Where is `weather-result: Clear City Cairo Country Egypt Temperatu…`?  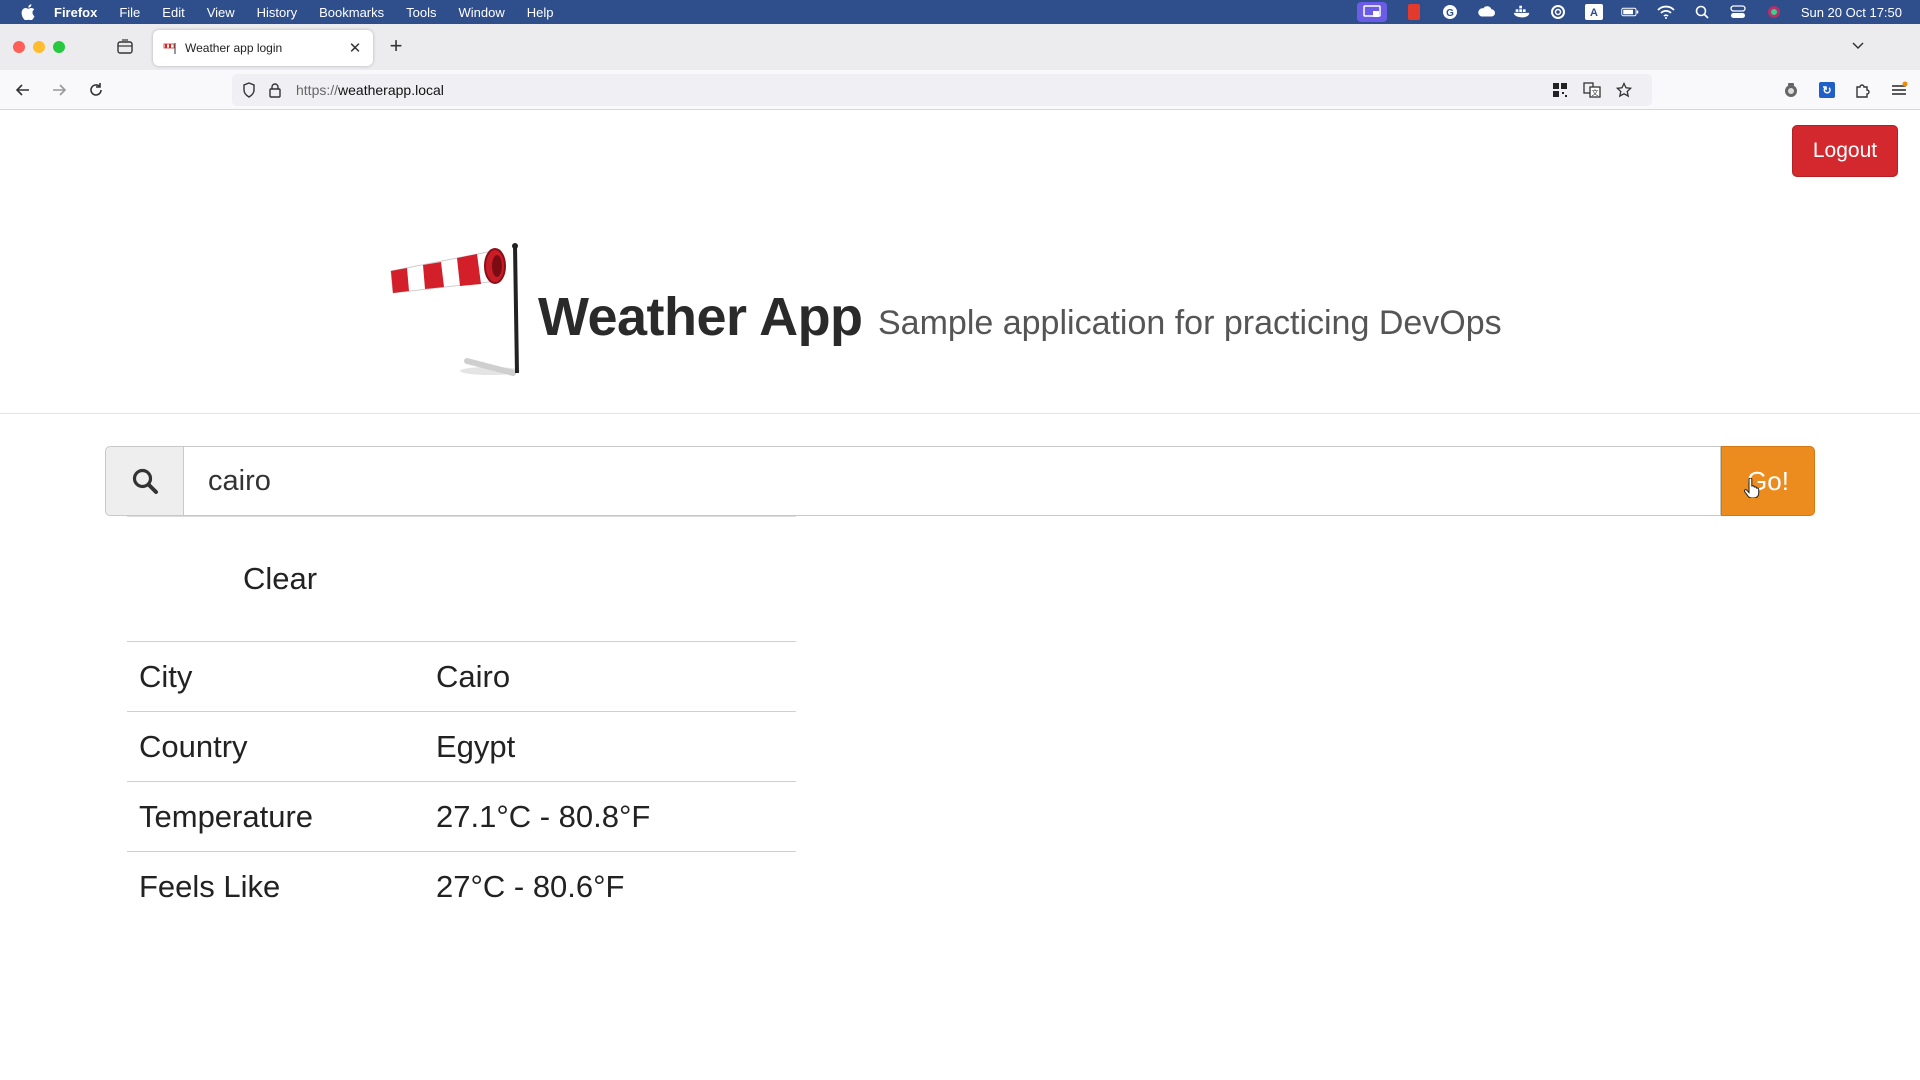
weather-result: Clear City Cairo Country Egypt Temperatu… is located at coordinates (461, 719).